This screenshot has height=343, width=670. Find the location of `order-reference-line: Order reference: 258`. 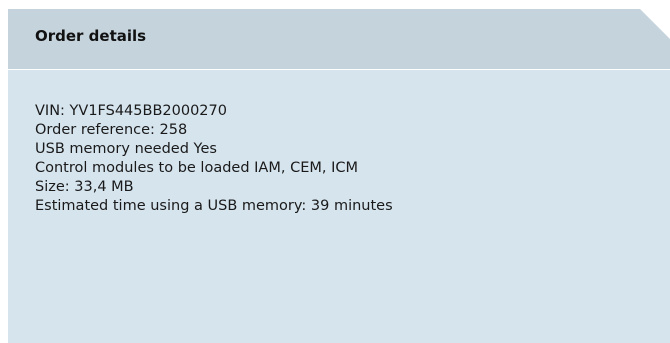

order-reference-line: Order reference: 258 is located at coordinates (111, 130).